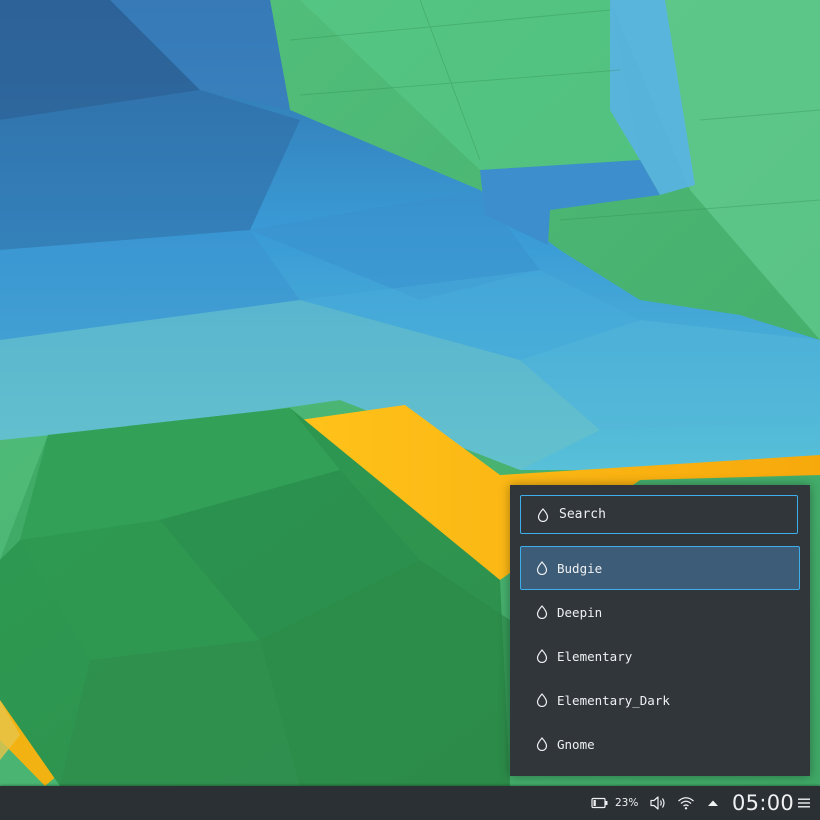  What do you see at coordinates (600, 803) in the screenshot?
I see `battery-icon` at bounding box center [600, 803].